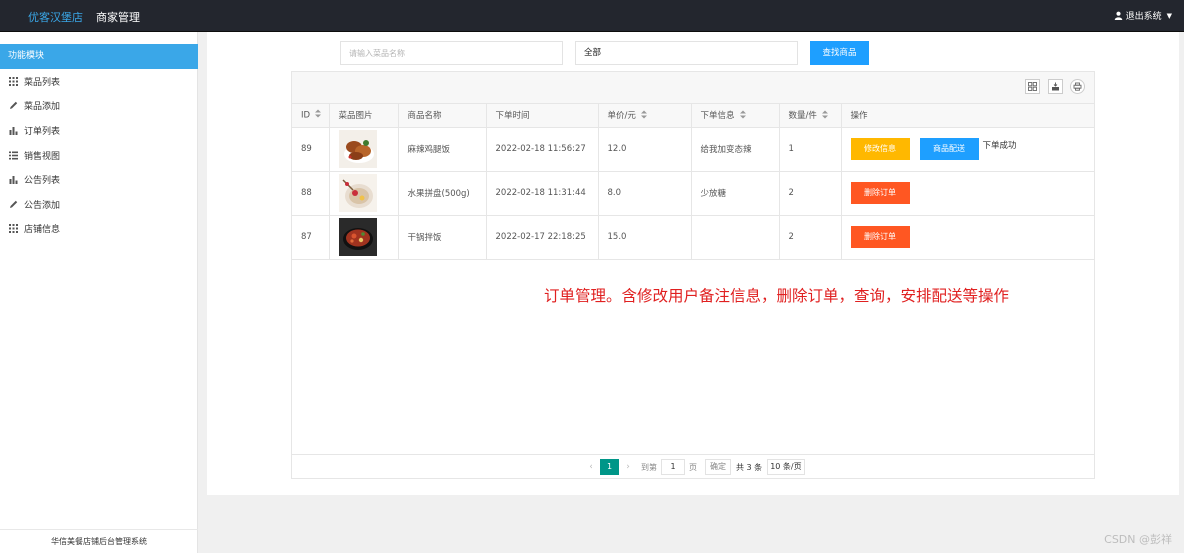  I want to click on cell-price: 12.0, so click(645, 149).